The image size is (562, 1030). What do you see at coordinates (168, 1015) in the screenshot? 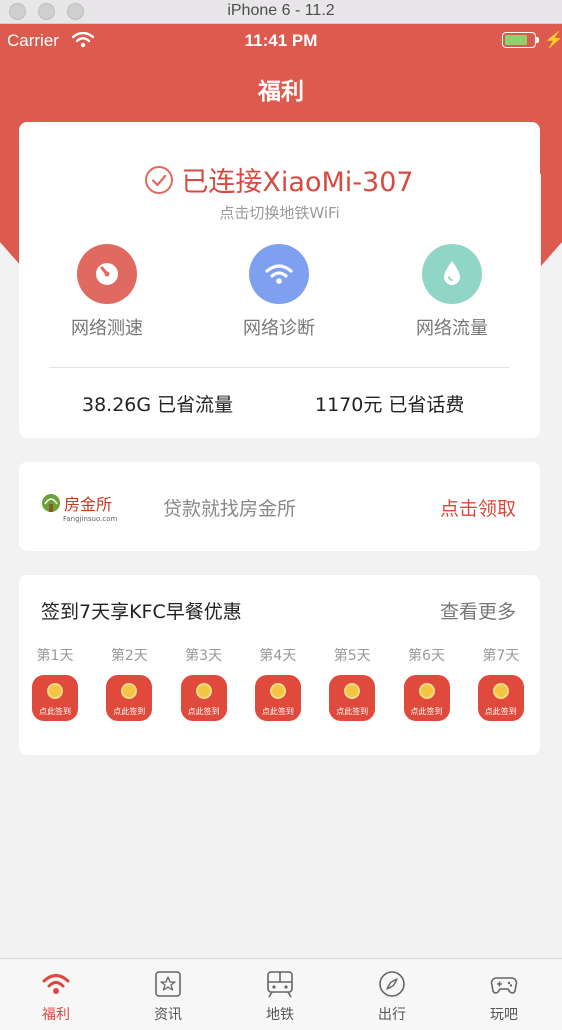
I see `tab-label: 资讯` at bounding box center [168, 1015].